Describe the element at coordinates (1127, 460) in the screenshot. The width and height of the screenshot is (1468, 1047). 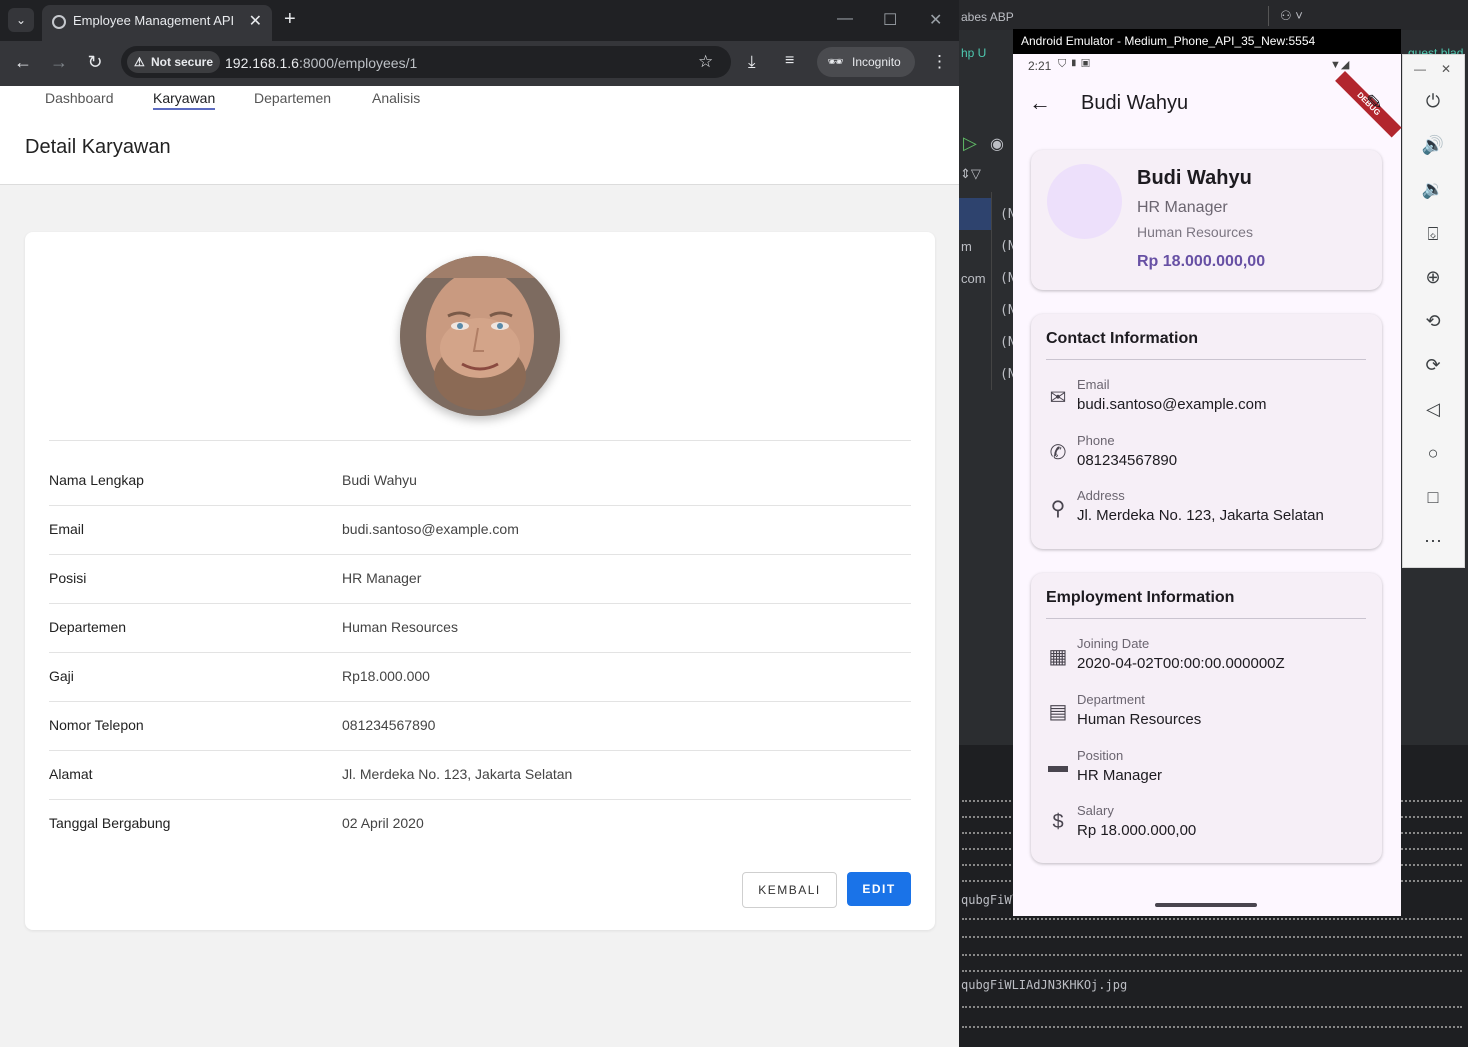
I see `contact-phone-value: 081234567890` at that location.